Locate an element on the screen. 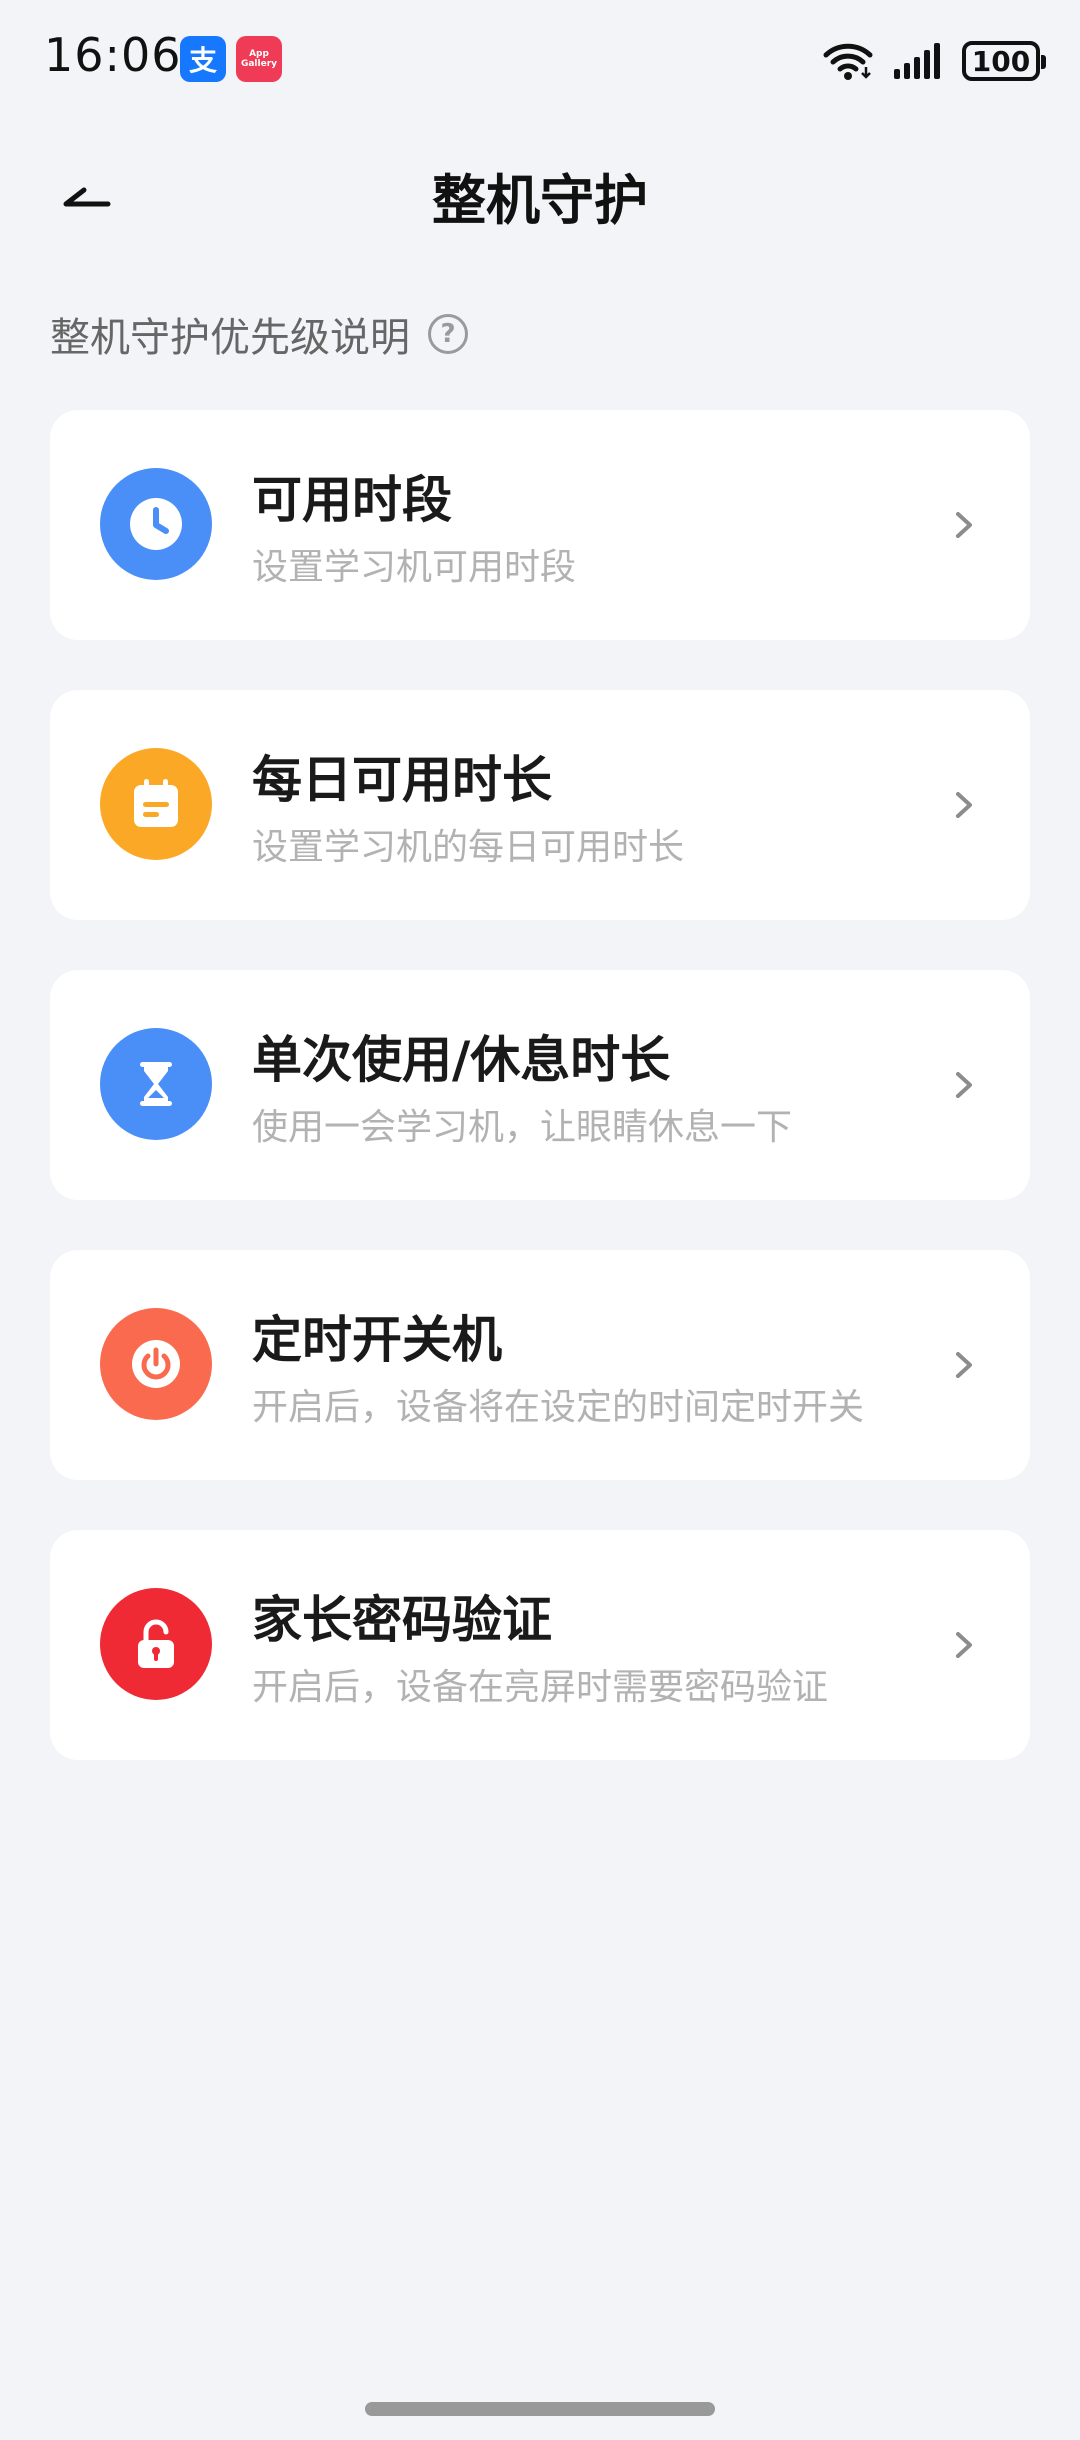 The width and height of the screenshot is (1080, 2440). card-subtitle: 开启后，设备将在设定的时间定时开关 is located at coordinates (558, 1407).